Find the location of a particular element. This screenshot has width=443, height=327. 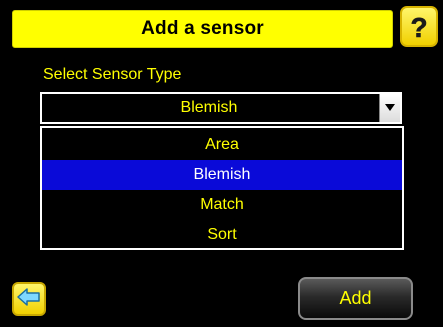

back-button is located at coordinates (29, 299).